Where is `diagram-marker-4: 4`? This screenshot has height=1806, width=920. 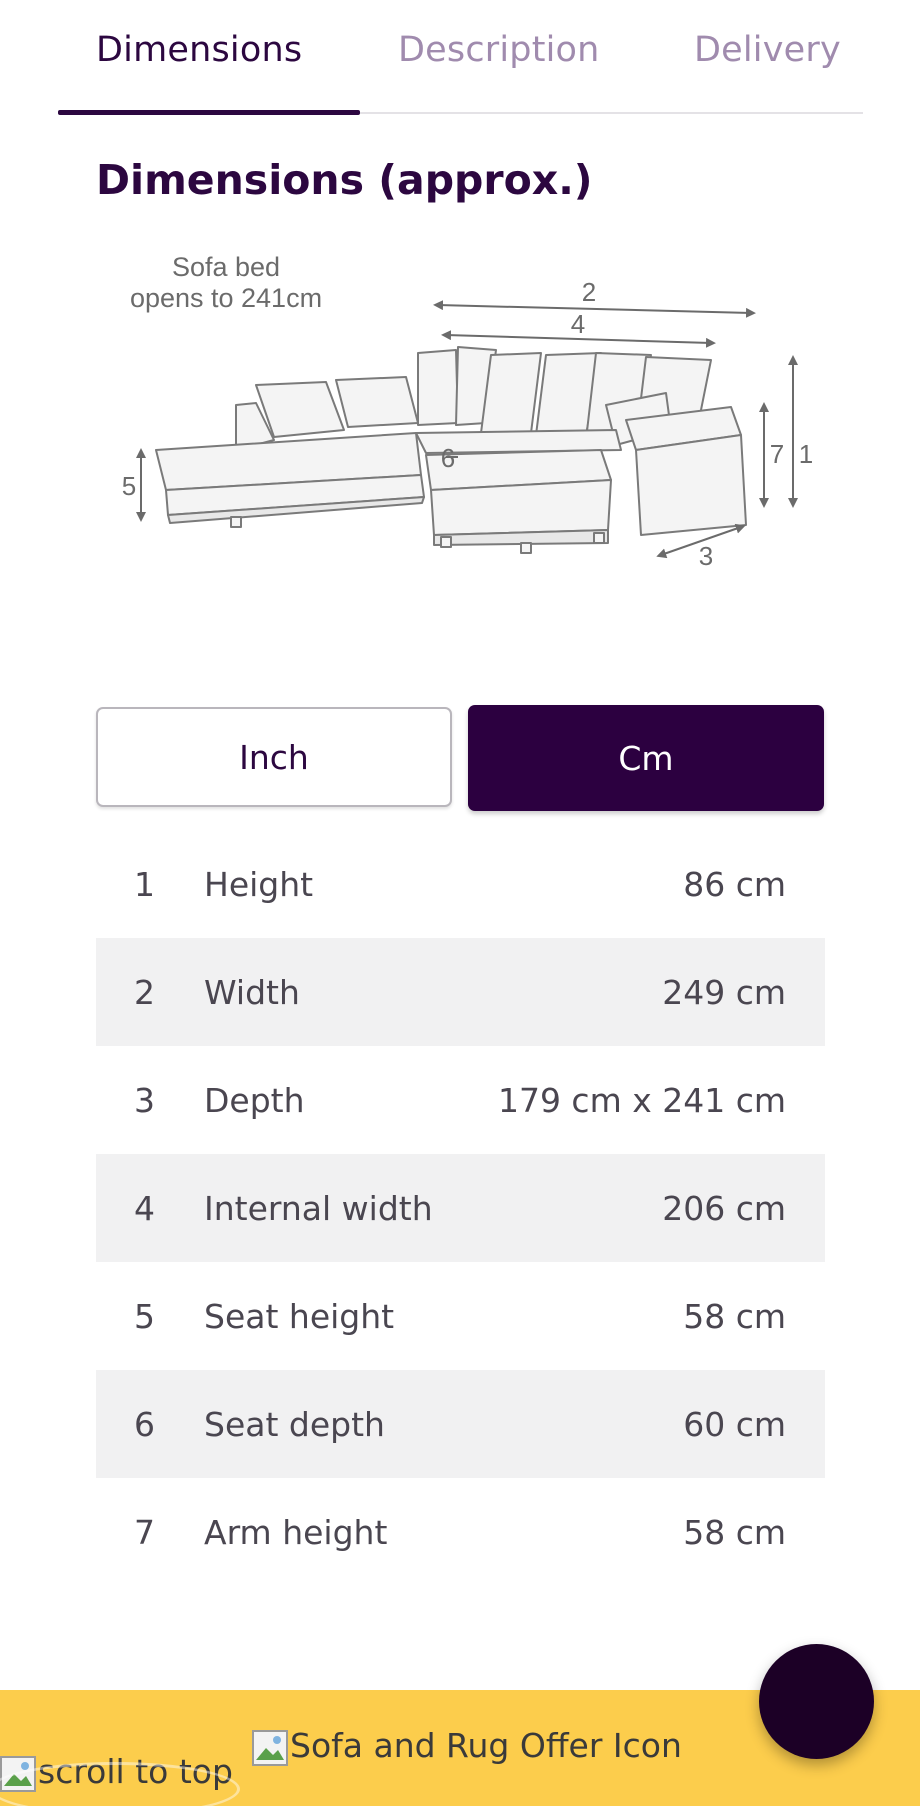 diagram-marker-4: 4 is located at coordinates (578, 324).